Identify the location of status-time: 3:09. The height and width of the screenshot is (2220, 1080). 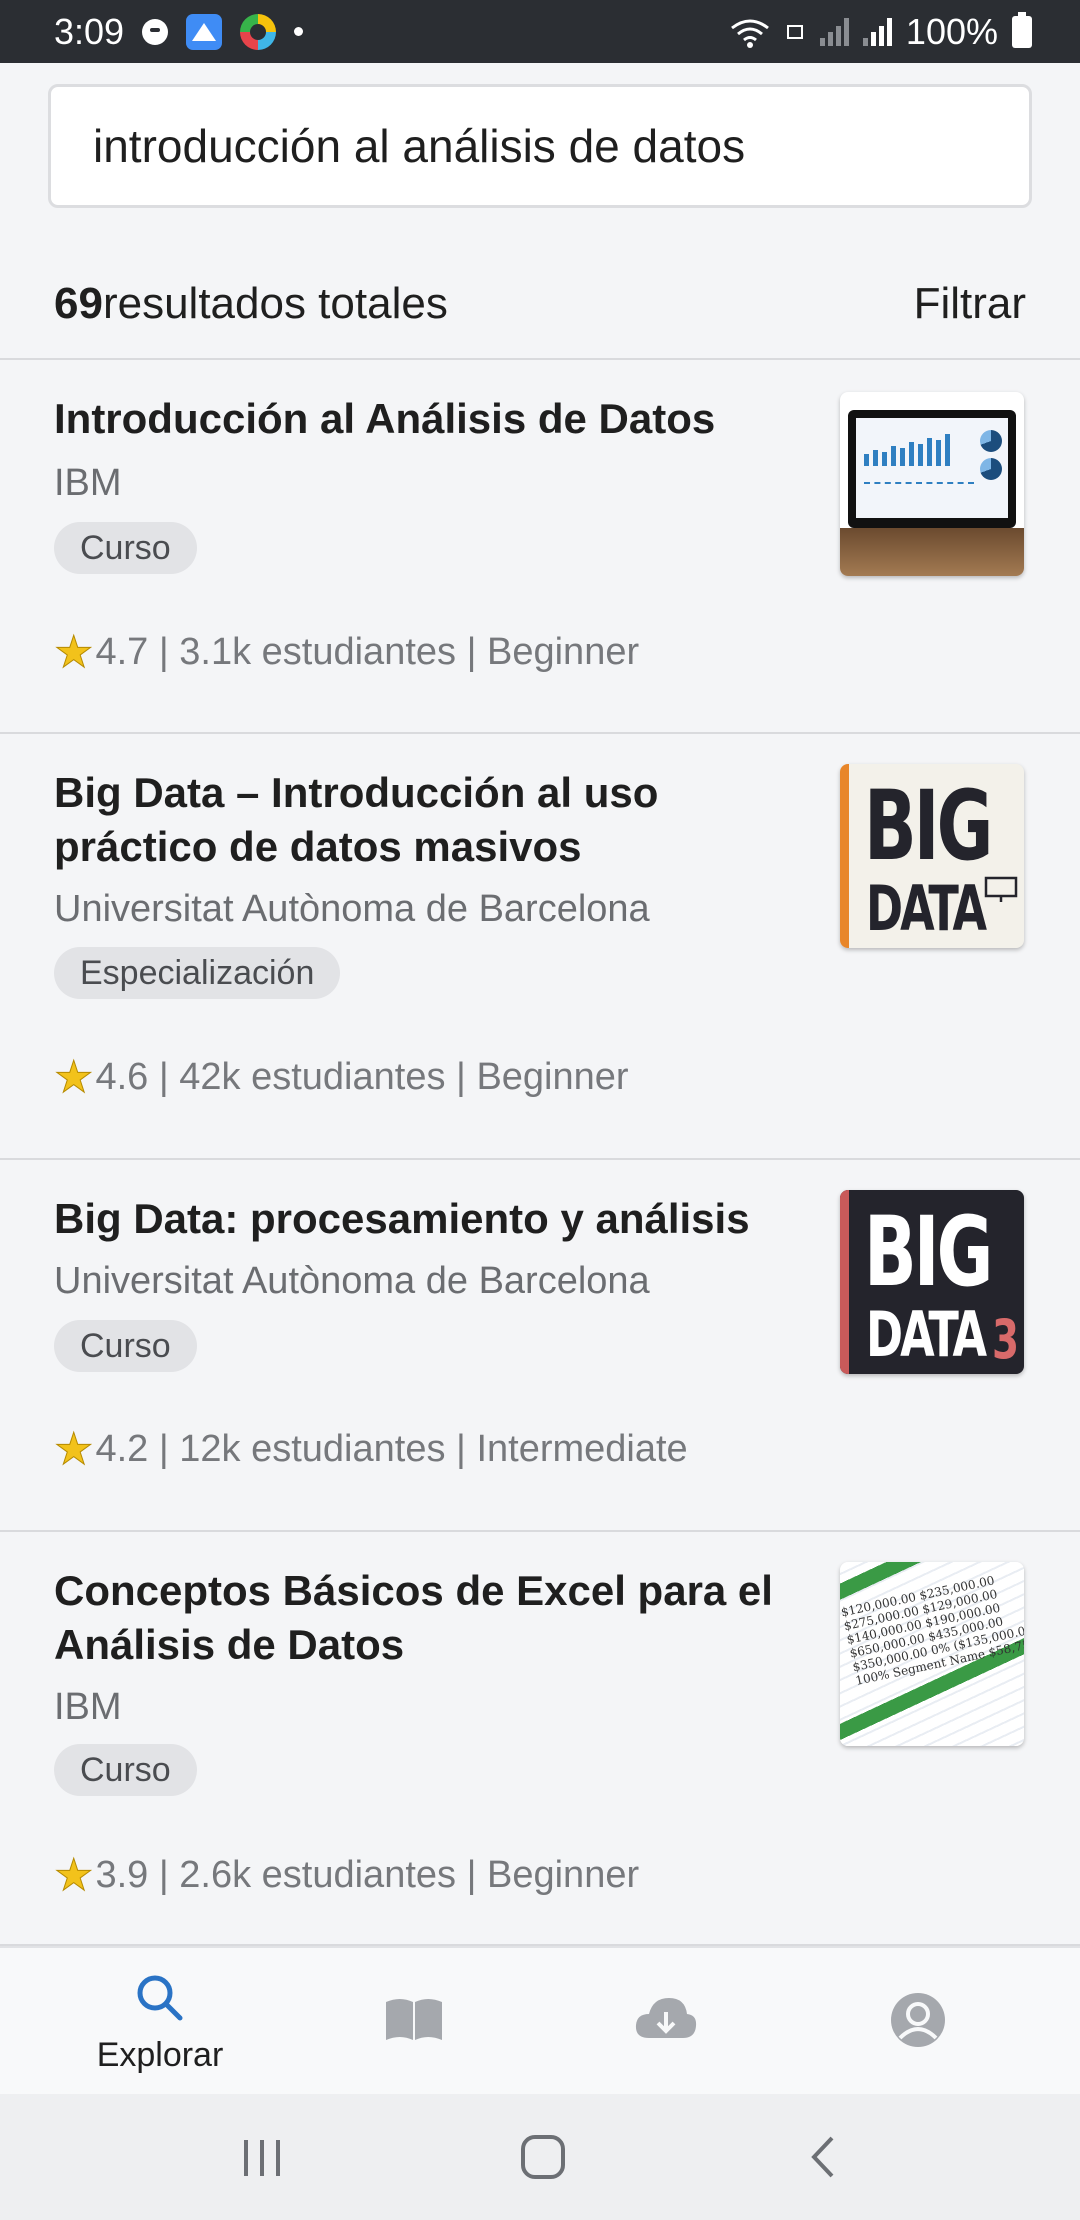
(89, 31).